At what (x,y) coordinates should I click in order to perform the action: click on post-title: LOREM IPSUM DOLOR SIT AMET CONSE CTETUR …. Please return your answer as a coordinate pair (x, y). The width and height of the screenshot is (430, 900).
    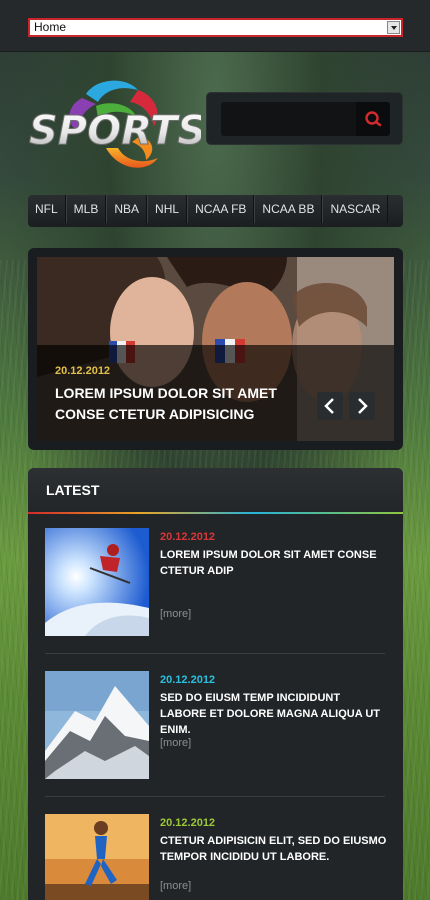
    Looking at the image, I should click on (274, 563).